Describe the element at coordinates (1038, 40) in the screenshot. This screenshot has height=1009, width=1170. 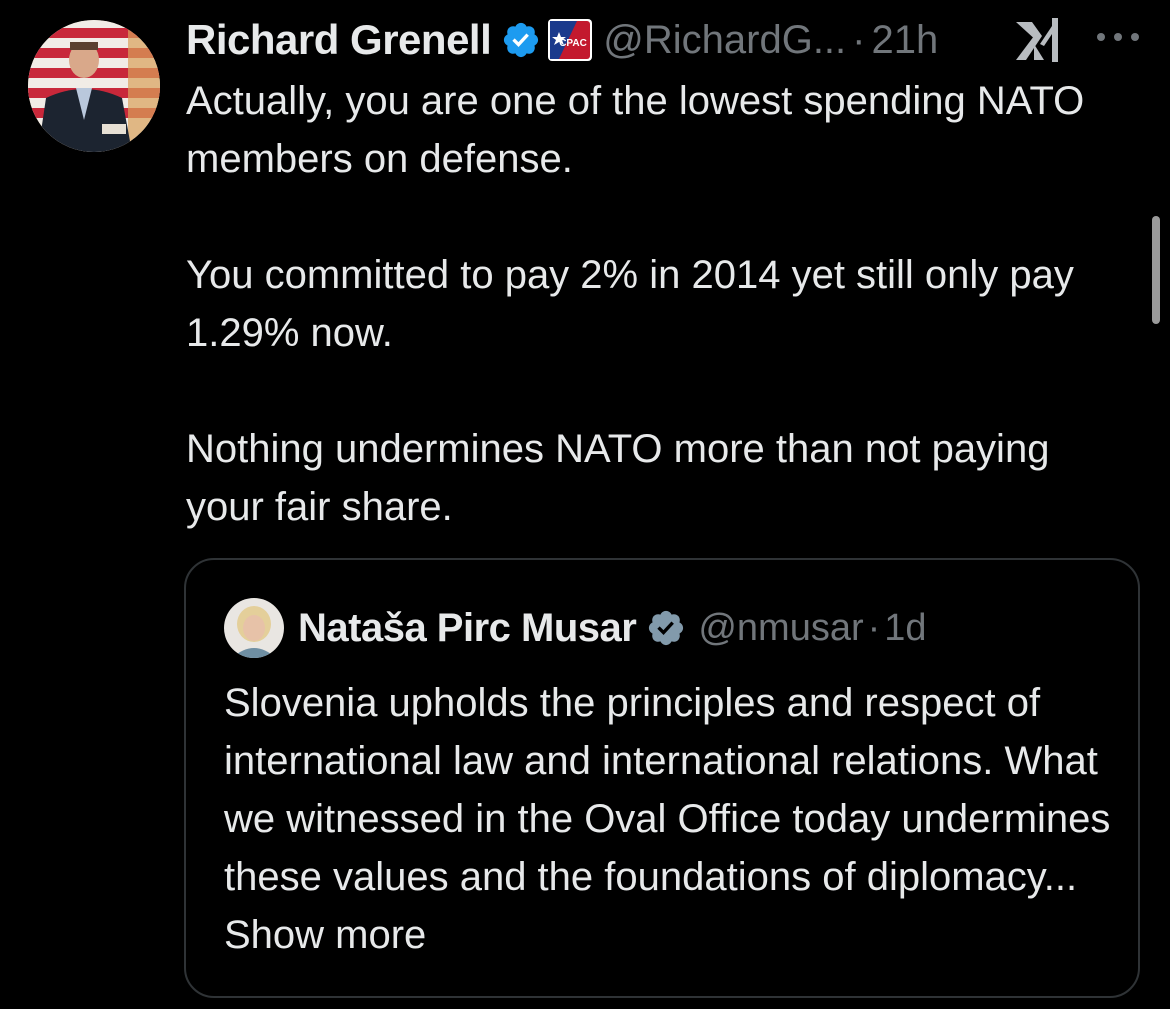
I see `grok-icon` at that location.